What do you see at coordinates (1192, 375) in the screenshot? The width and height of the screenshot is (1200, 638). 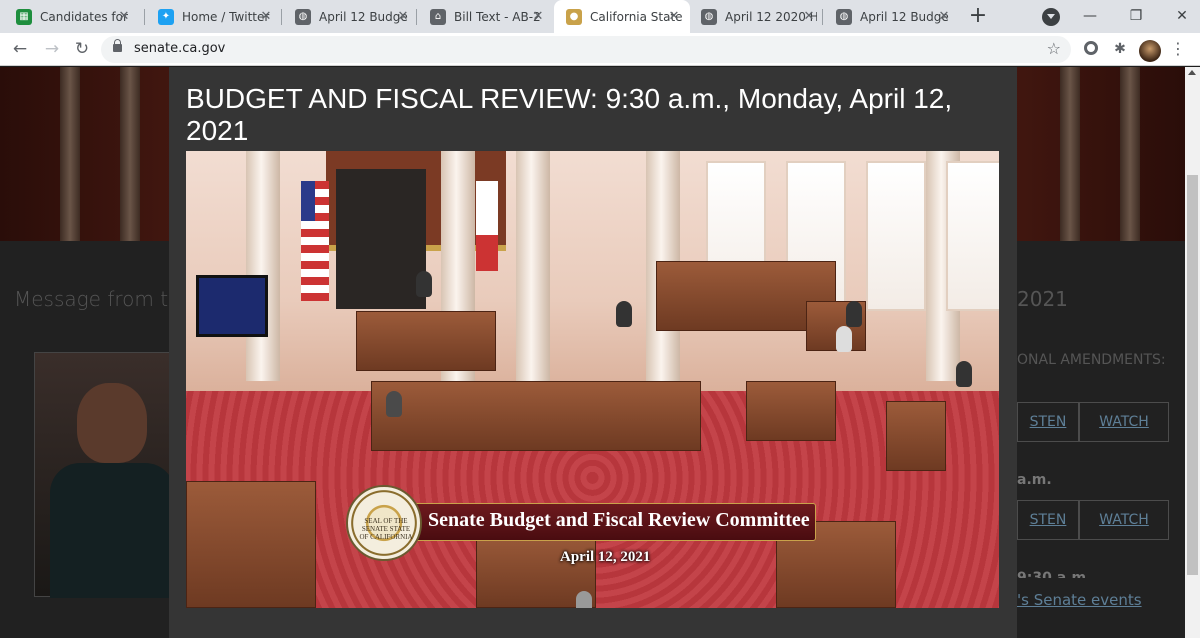 I see `scroll-thumb` at bounding box center [1192, 375].